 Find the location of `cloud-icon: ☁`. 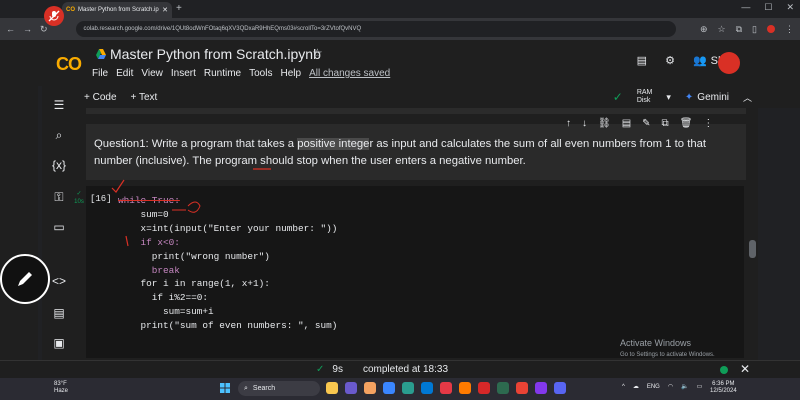

cloud-icon: ☁ is located at coordinates (636, 386).